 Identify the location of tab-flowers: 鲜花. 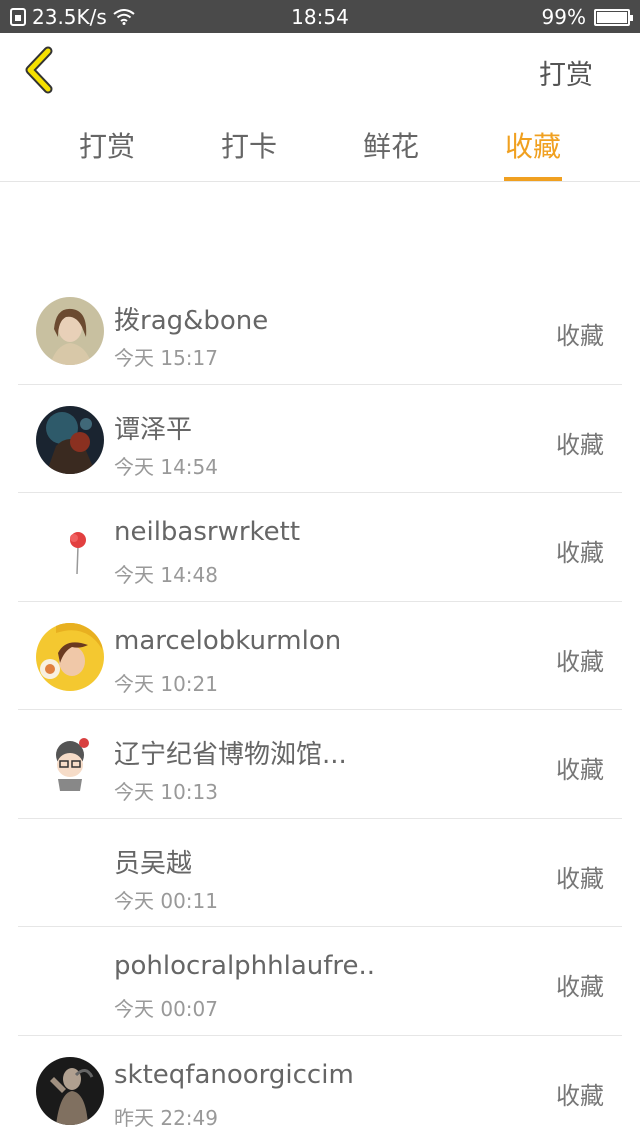
(391, 145).